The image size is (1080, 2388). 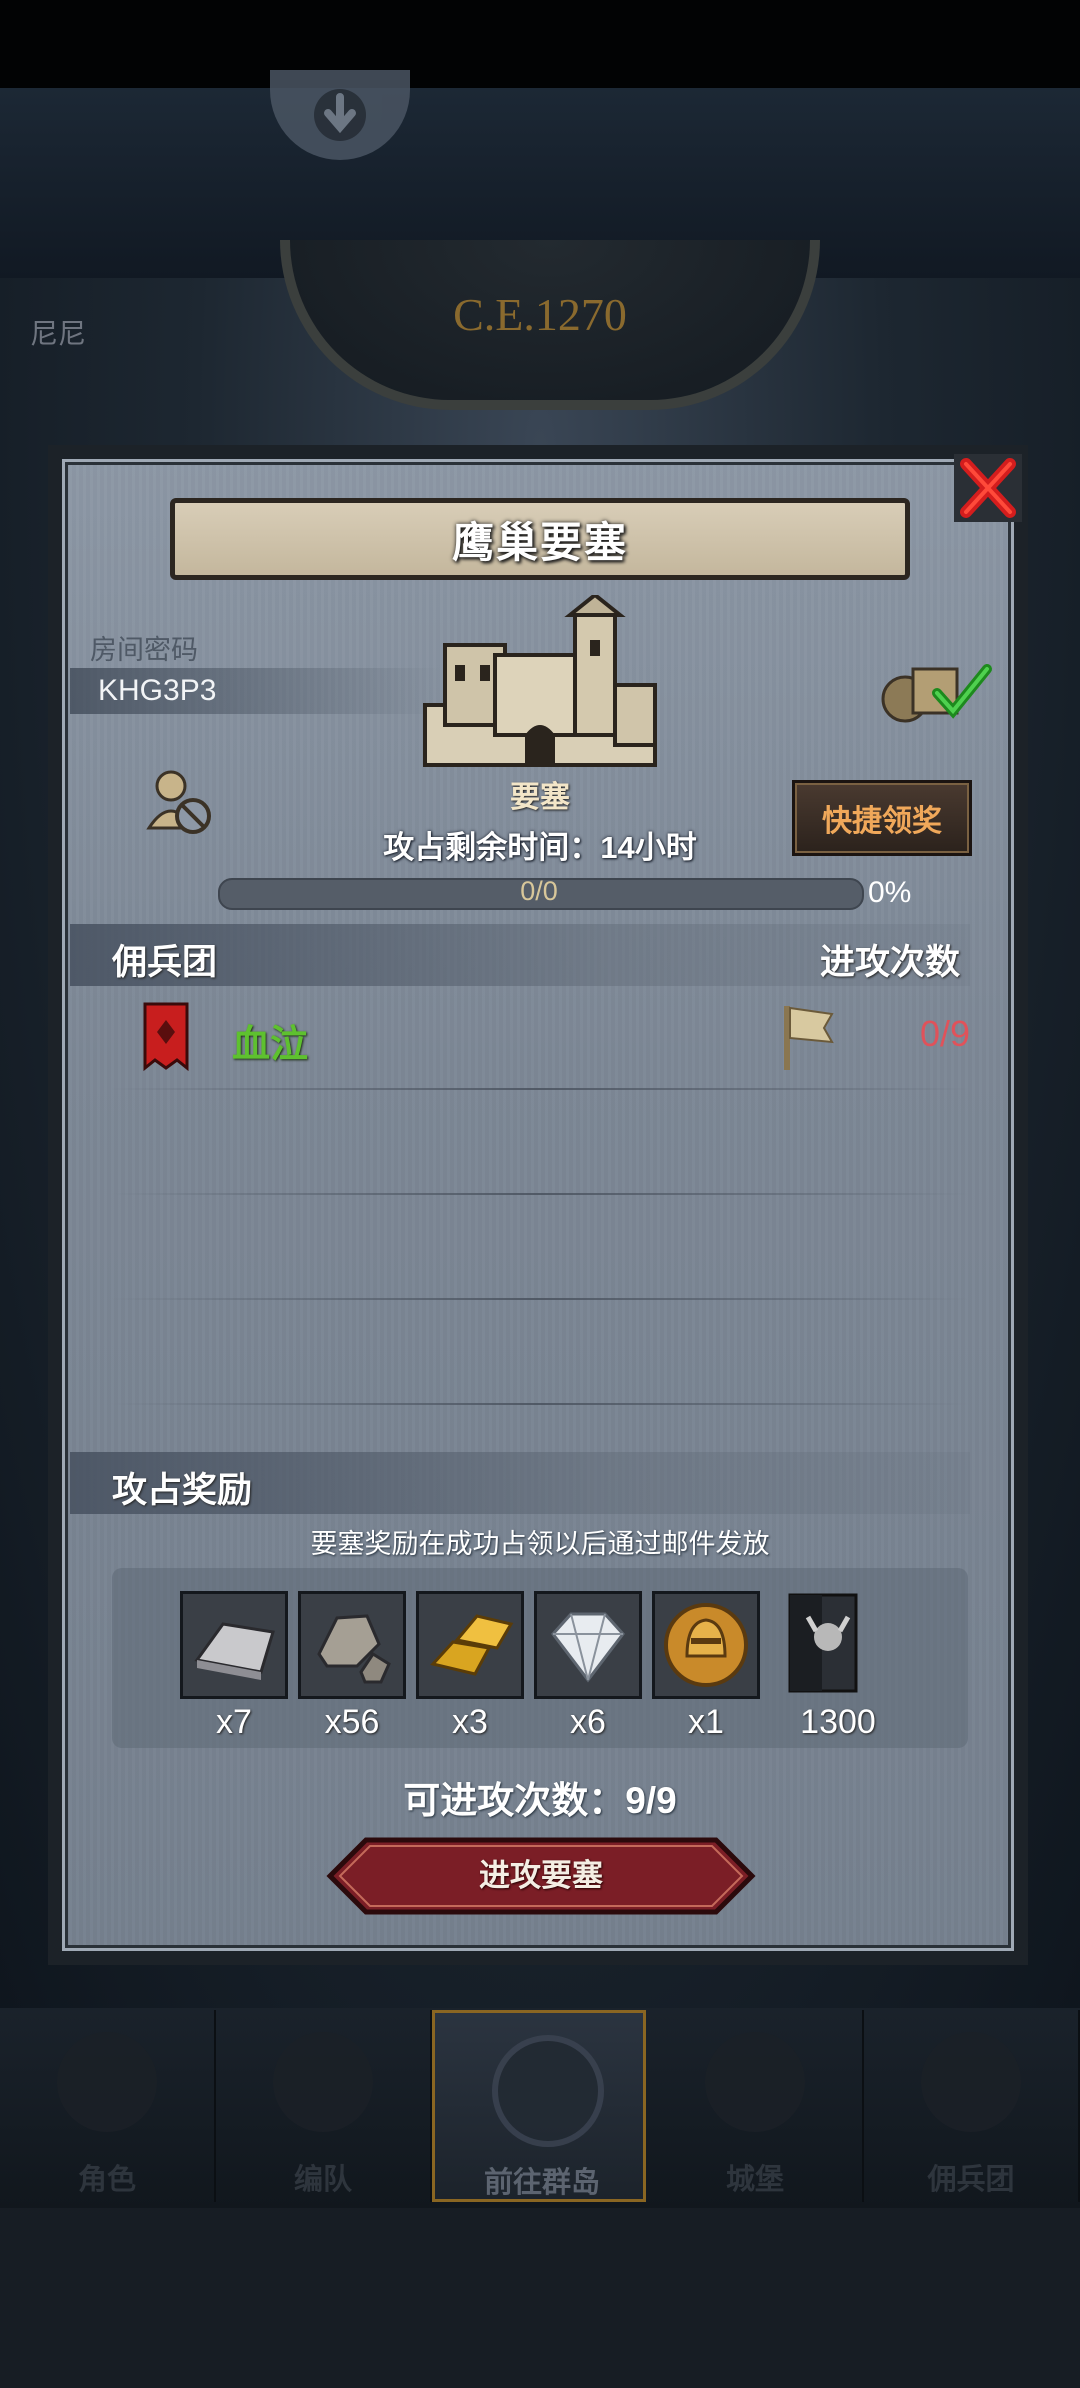 I want to click on mercenary-banner-icon, so click(x=166, y=1037).